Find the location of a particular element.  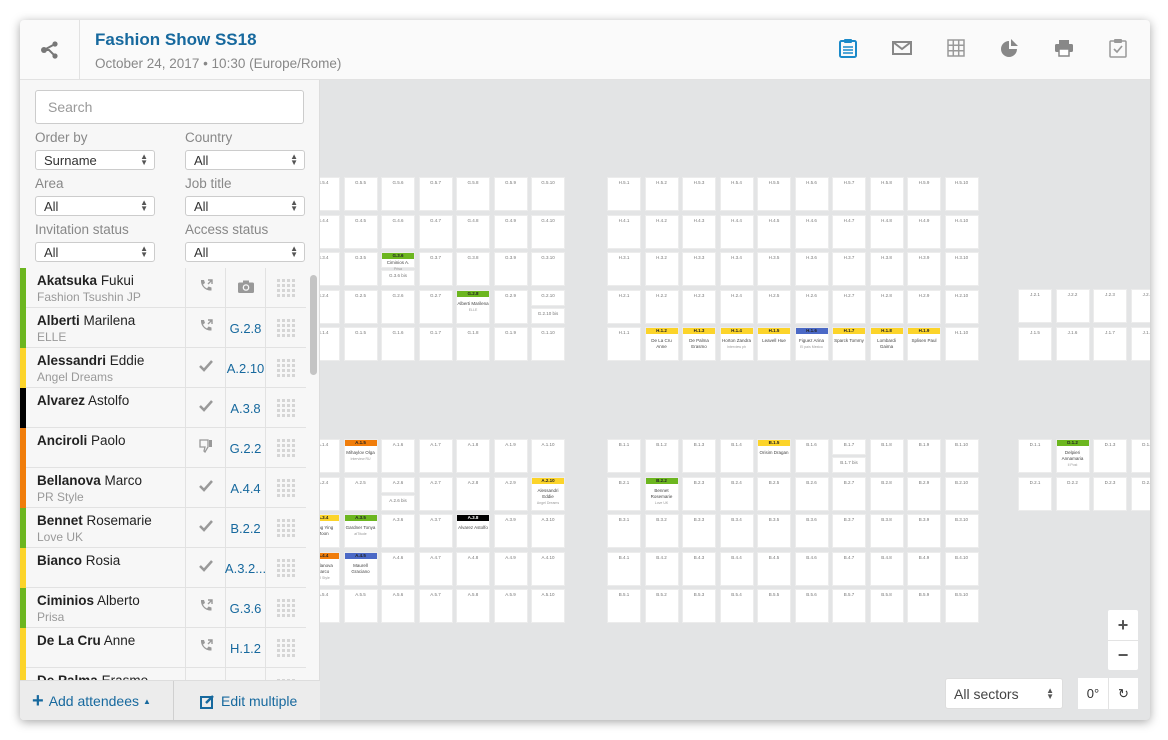

attendee-row: De La Cru Anne H.1.2 is located at coordinates (163, 648).